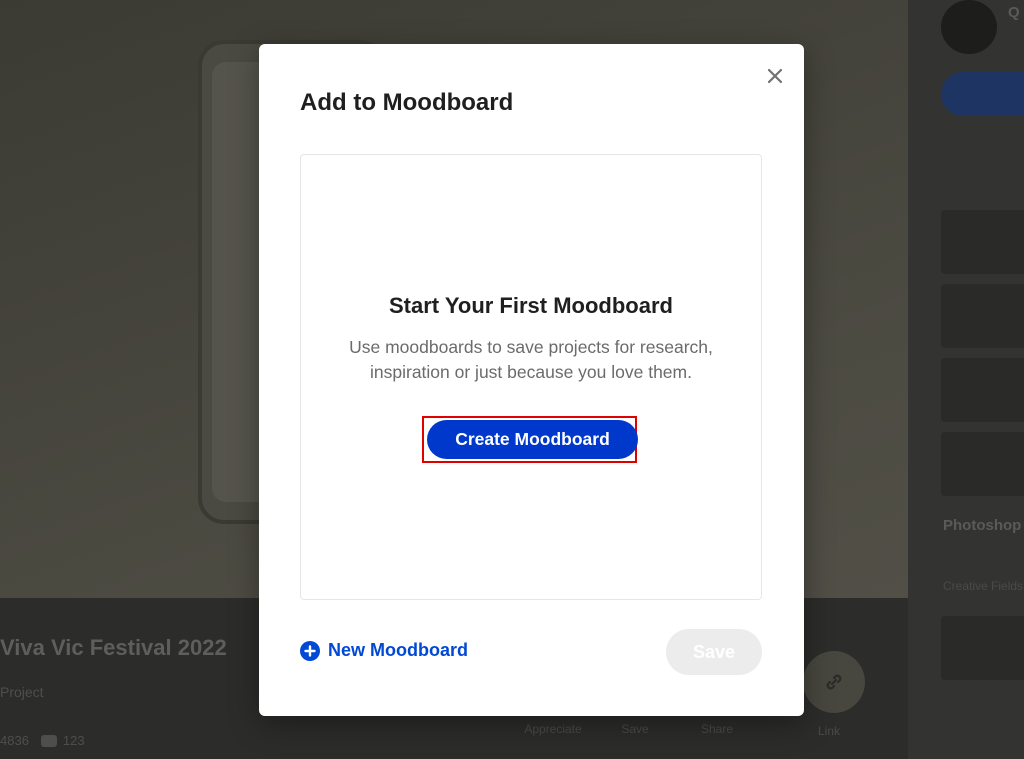  I want to click on dialog-title: Add to Moodboard, so click(407, 102).